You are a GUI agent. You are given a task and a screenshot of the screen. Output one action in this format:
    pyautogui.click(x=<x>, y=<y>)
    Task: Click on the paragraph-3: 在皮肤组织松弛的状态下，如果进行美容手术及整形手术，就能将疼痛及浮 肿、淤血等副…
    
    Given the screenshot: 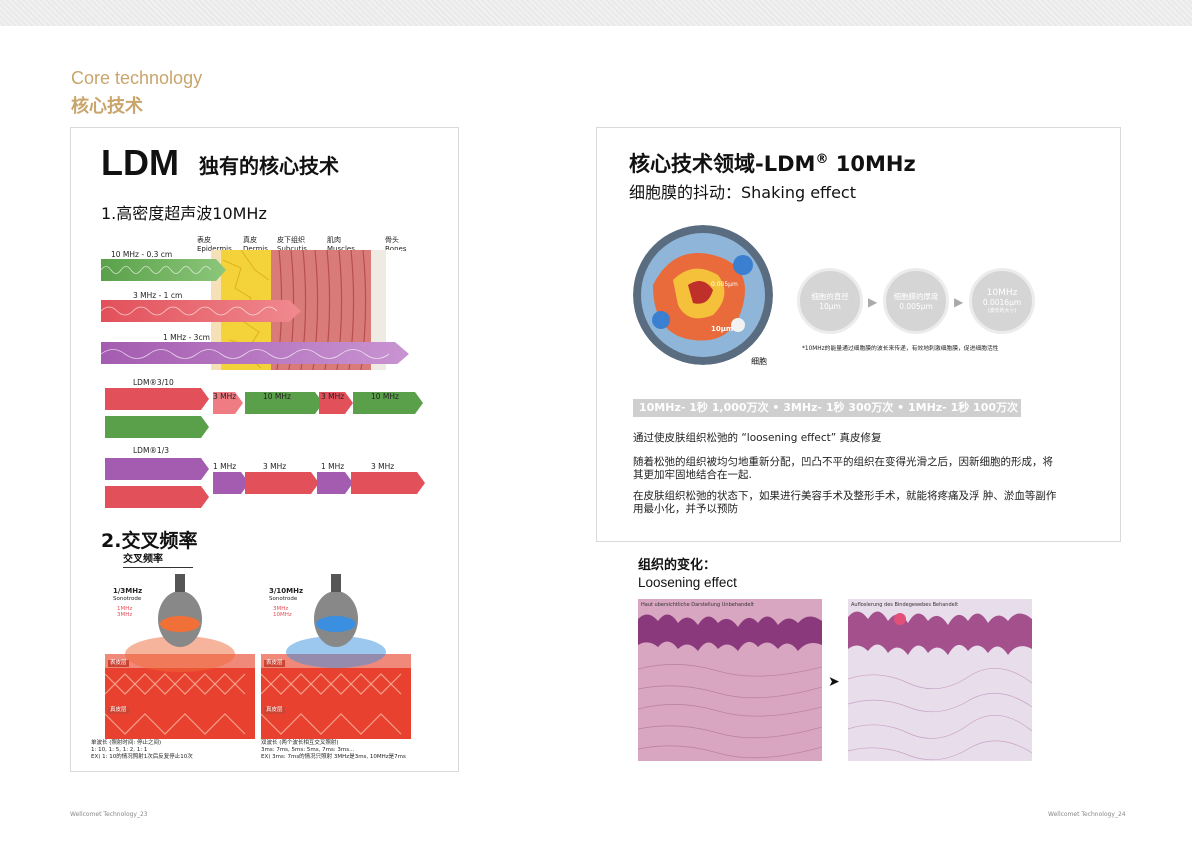 What is the action you would take?
    pyautogui.click(x=845, y=502)
    